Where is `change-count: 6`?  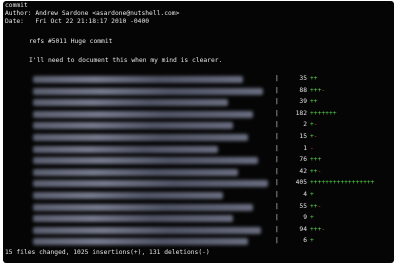
change-count: 6 is located at coordinates (305, 241).